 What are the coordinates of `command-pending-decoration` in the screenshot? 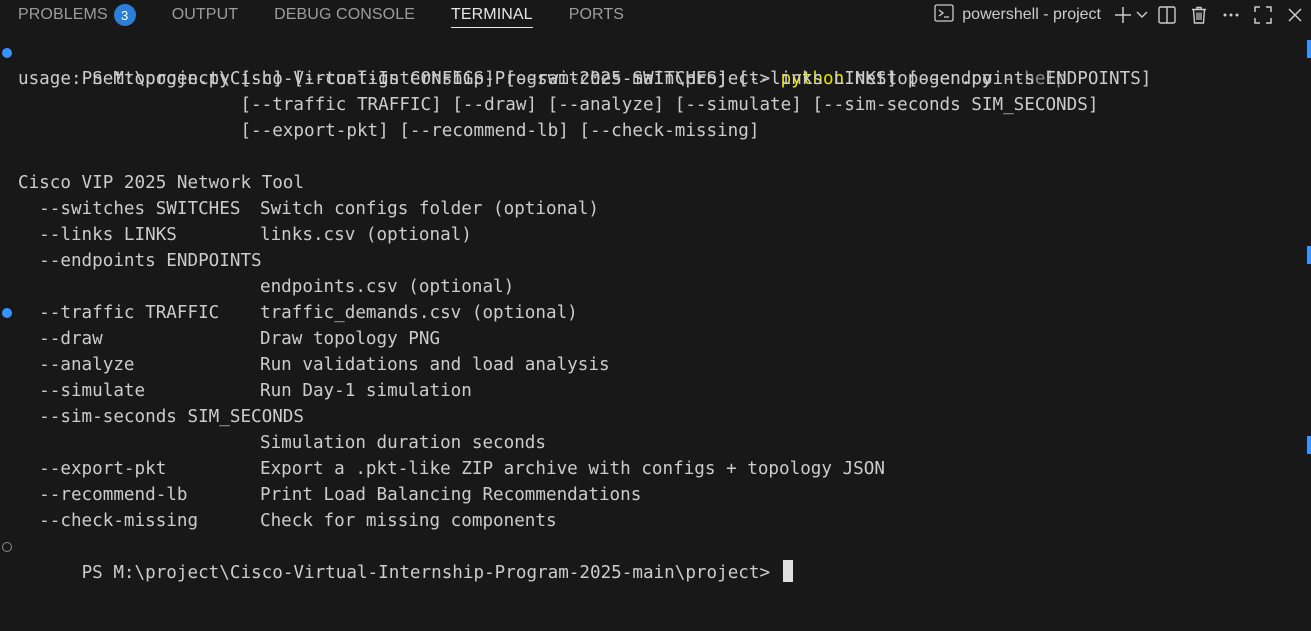 It's located at (7, 547).